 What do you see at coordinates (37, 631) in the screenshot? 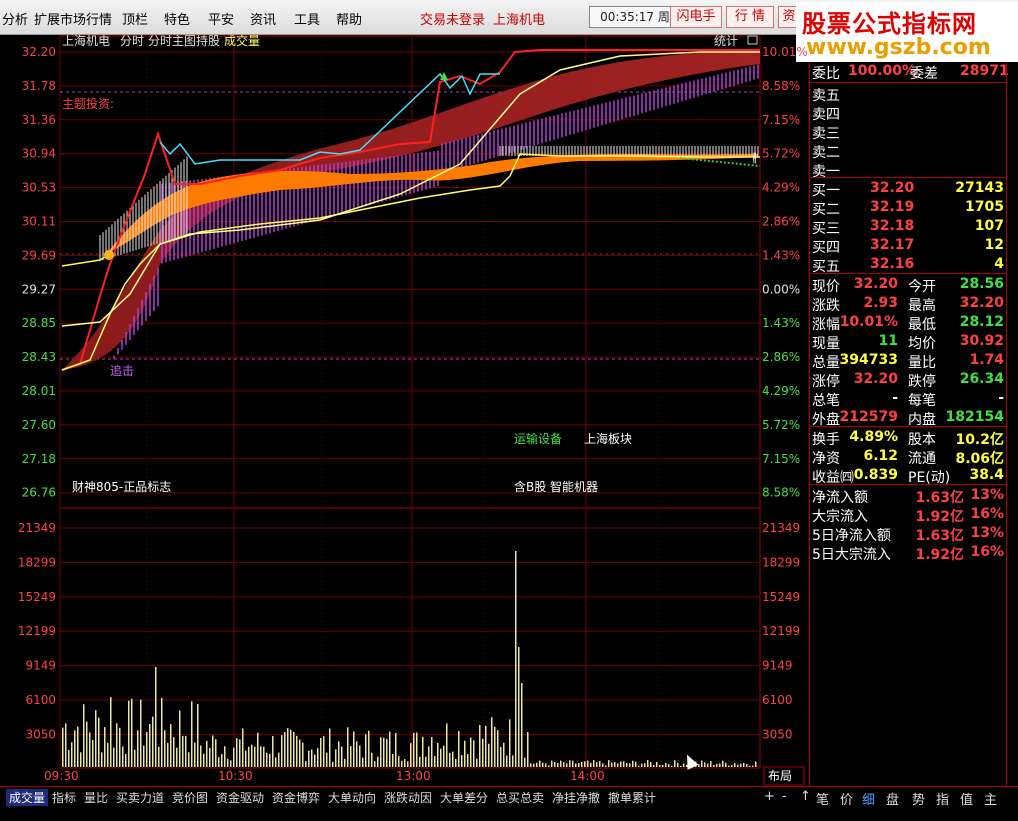
I see `volume-tick: 12199` at bounding box center [37, 631].